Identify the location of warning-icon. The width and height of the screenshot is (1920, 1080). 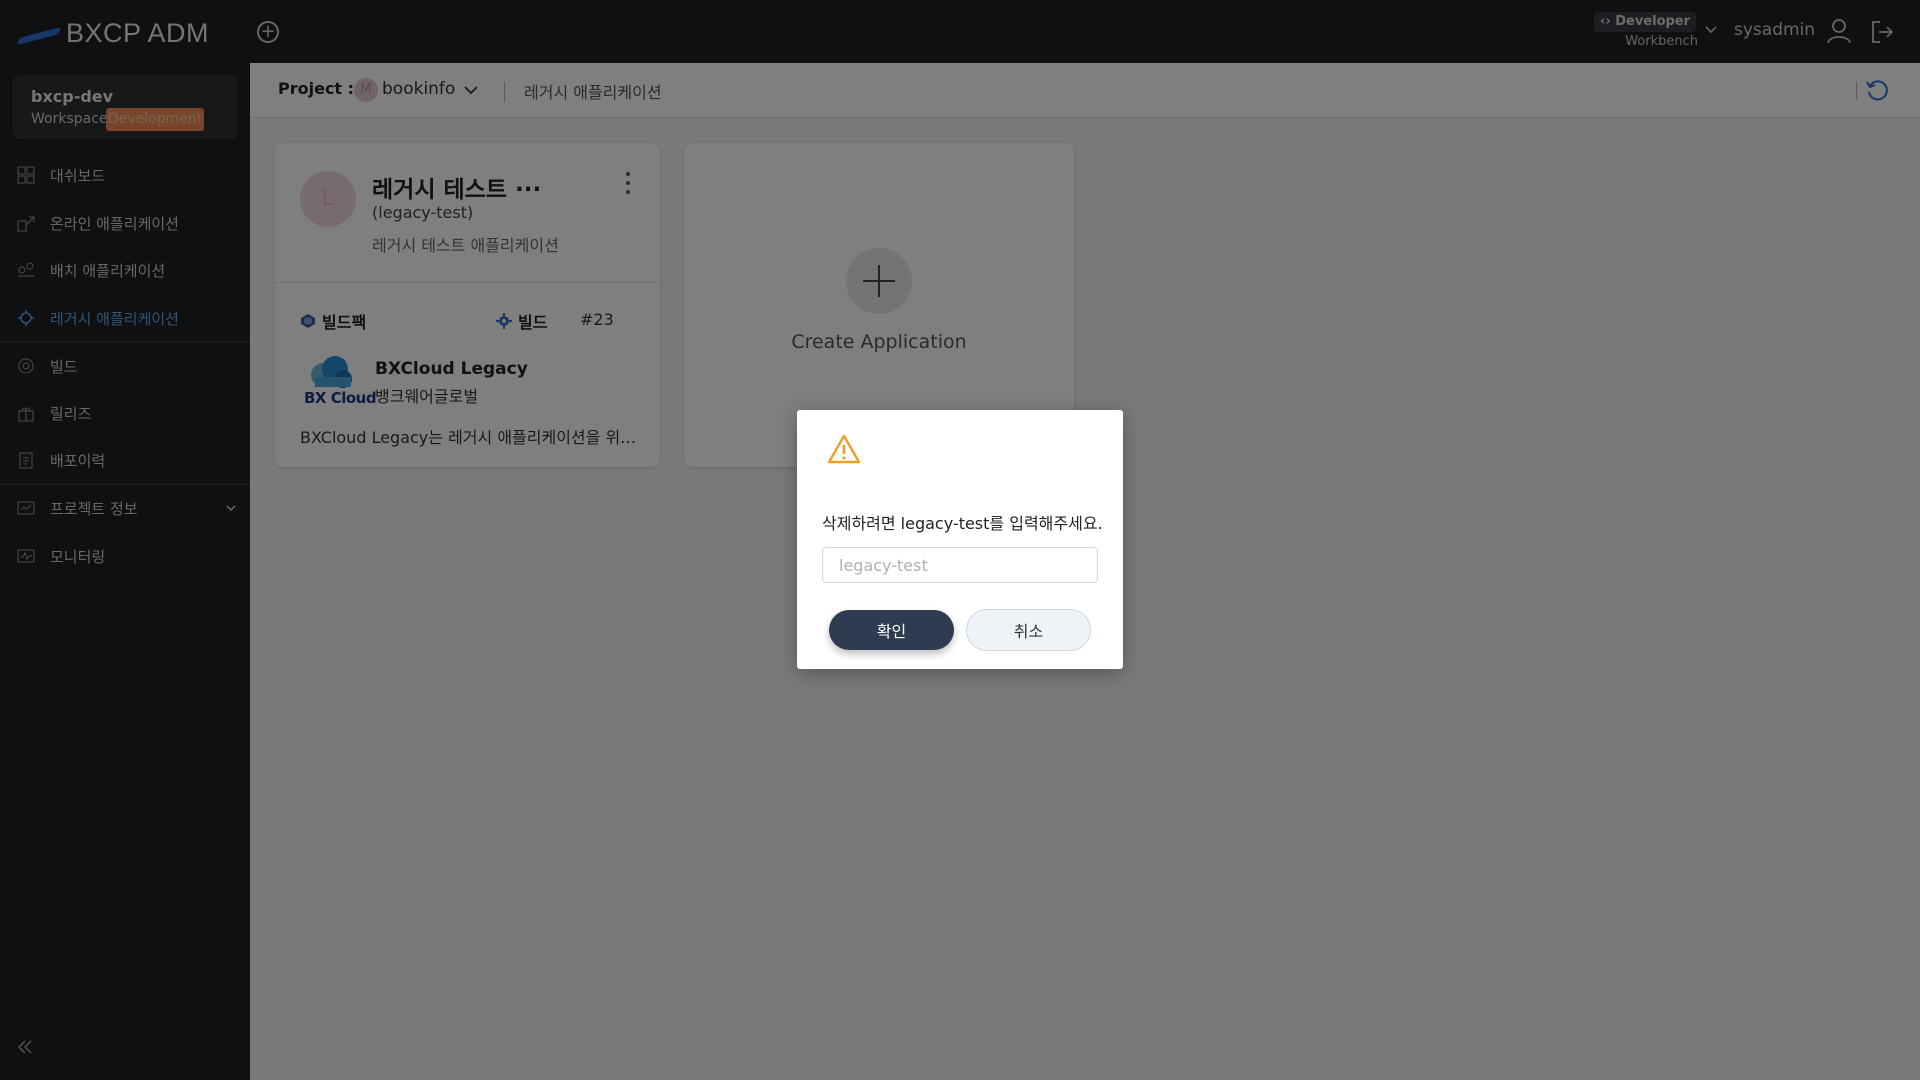
(844, 449).